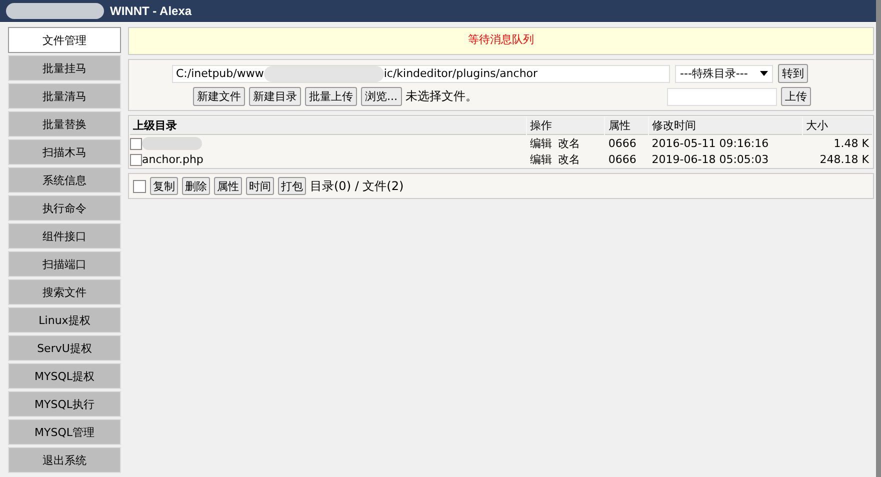 Image resolution: width=881 pixels, height=477 pixels. I want to click on table-cell-text: 2016-05-11 09:16:16, so click(710, 143).